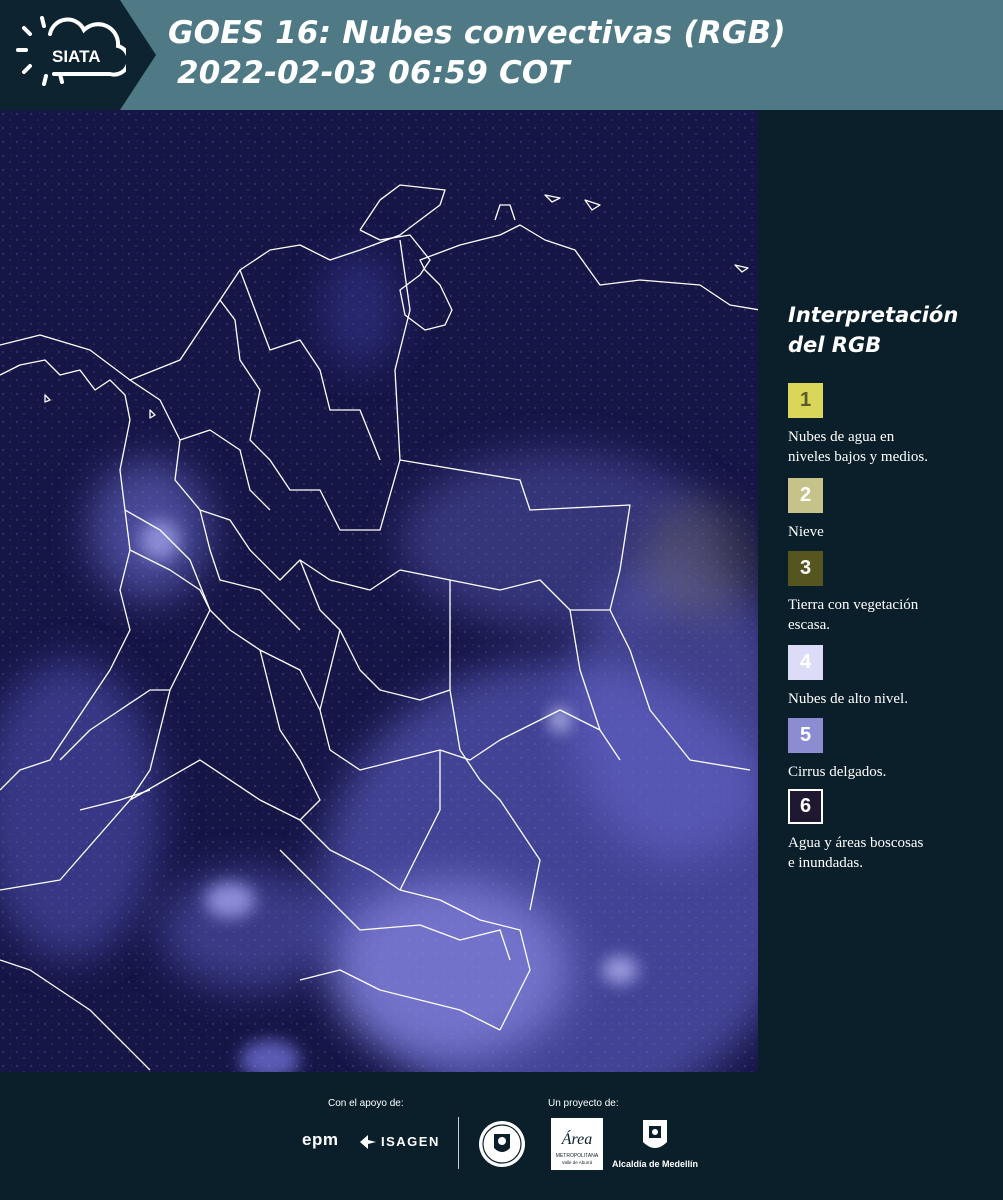 This screenshot has height=1200, width=1003. I want to click on legend-number: 2, so click(805, 495).